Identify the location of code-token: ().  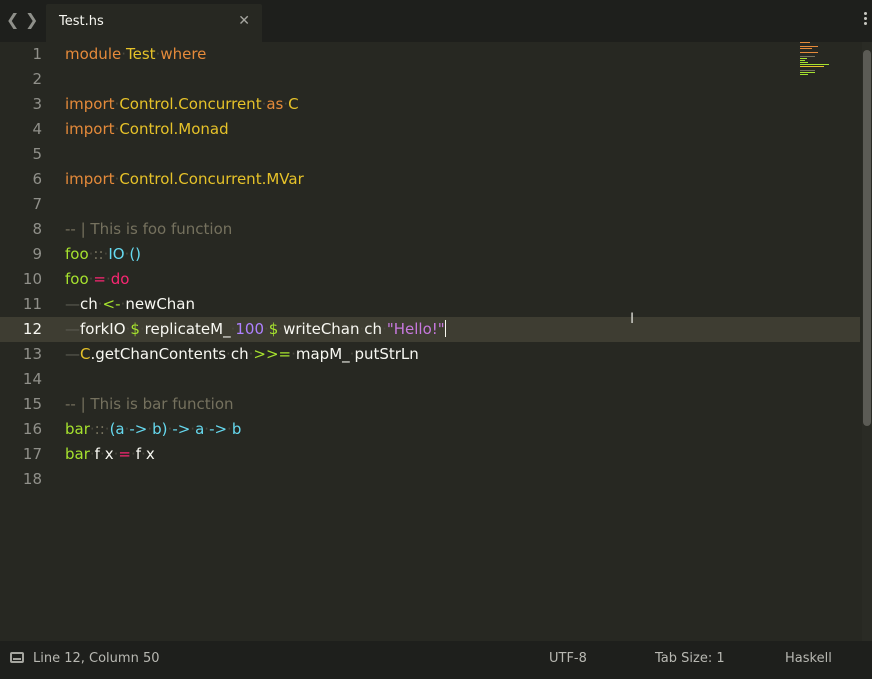
(135, 254).